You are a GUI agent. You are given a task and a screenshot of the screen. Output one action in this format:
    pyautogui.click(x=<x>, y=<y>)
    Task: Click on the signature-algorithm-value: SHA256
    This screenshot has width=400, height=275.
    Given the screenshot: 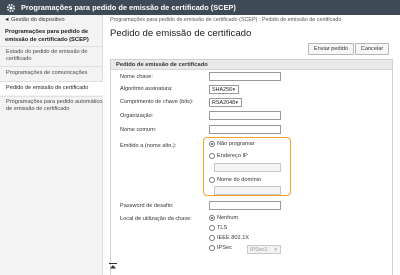 What is the action you would take?
    pyautogui.click(x=222, y=89)
    